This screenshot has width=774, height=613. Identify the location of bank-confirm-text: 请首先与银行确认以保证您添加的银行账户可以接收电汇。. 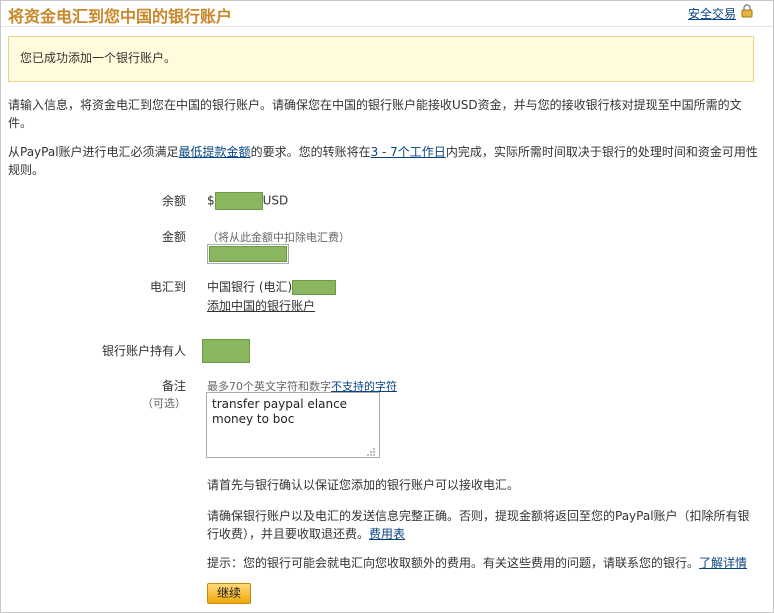
(363, 485).